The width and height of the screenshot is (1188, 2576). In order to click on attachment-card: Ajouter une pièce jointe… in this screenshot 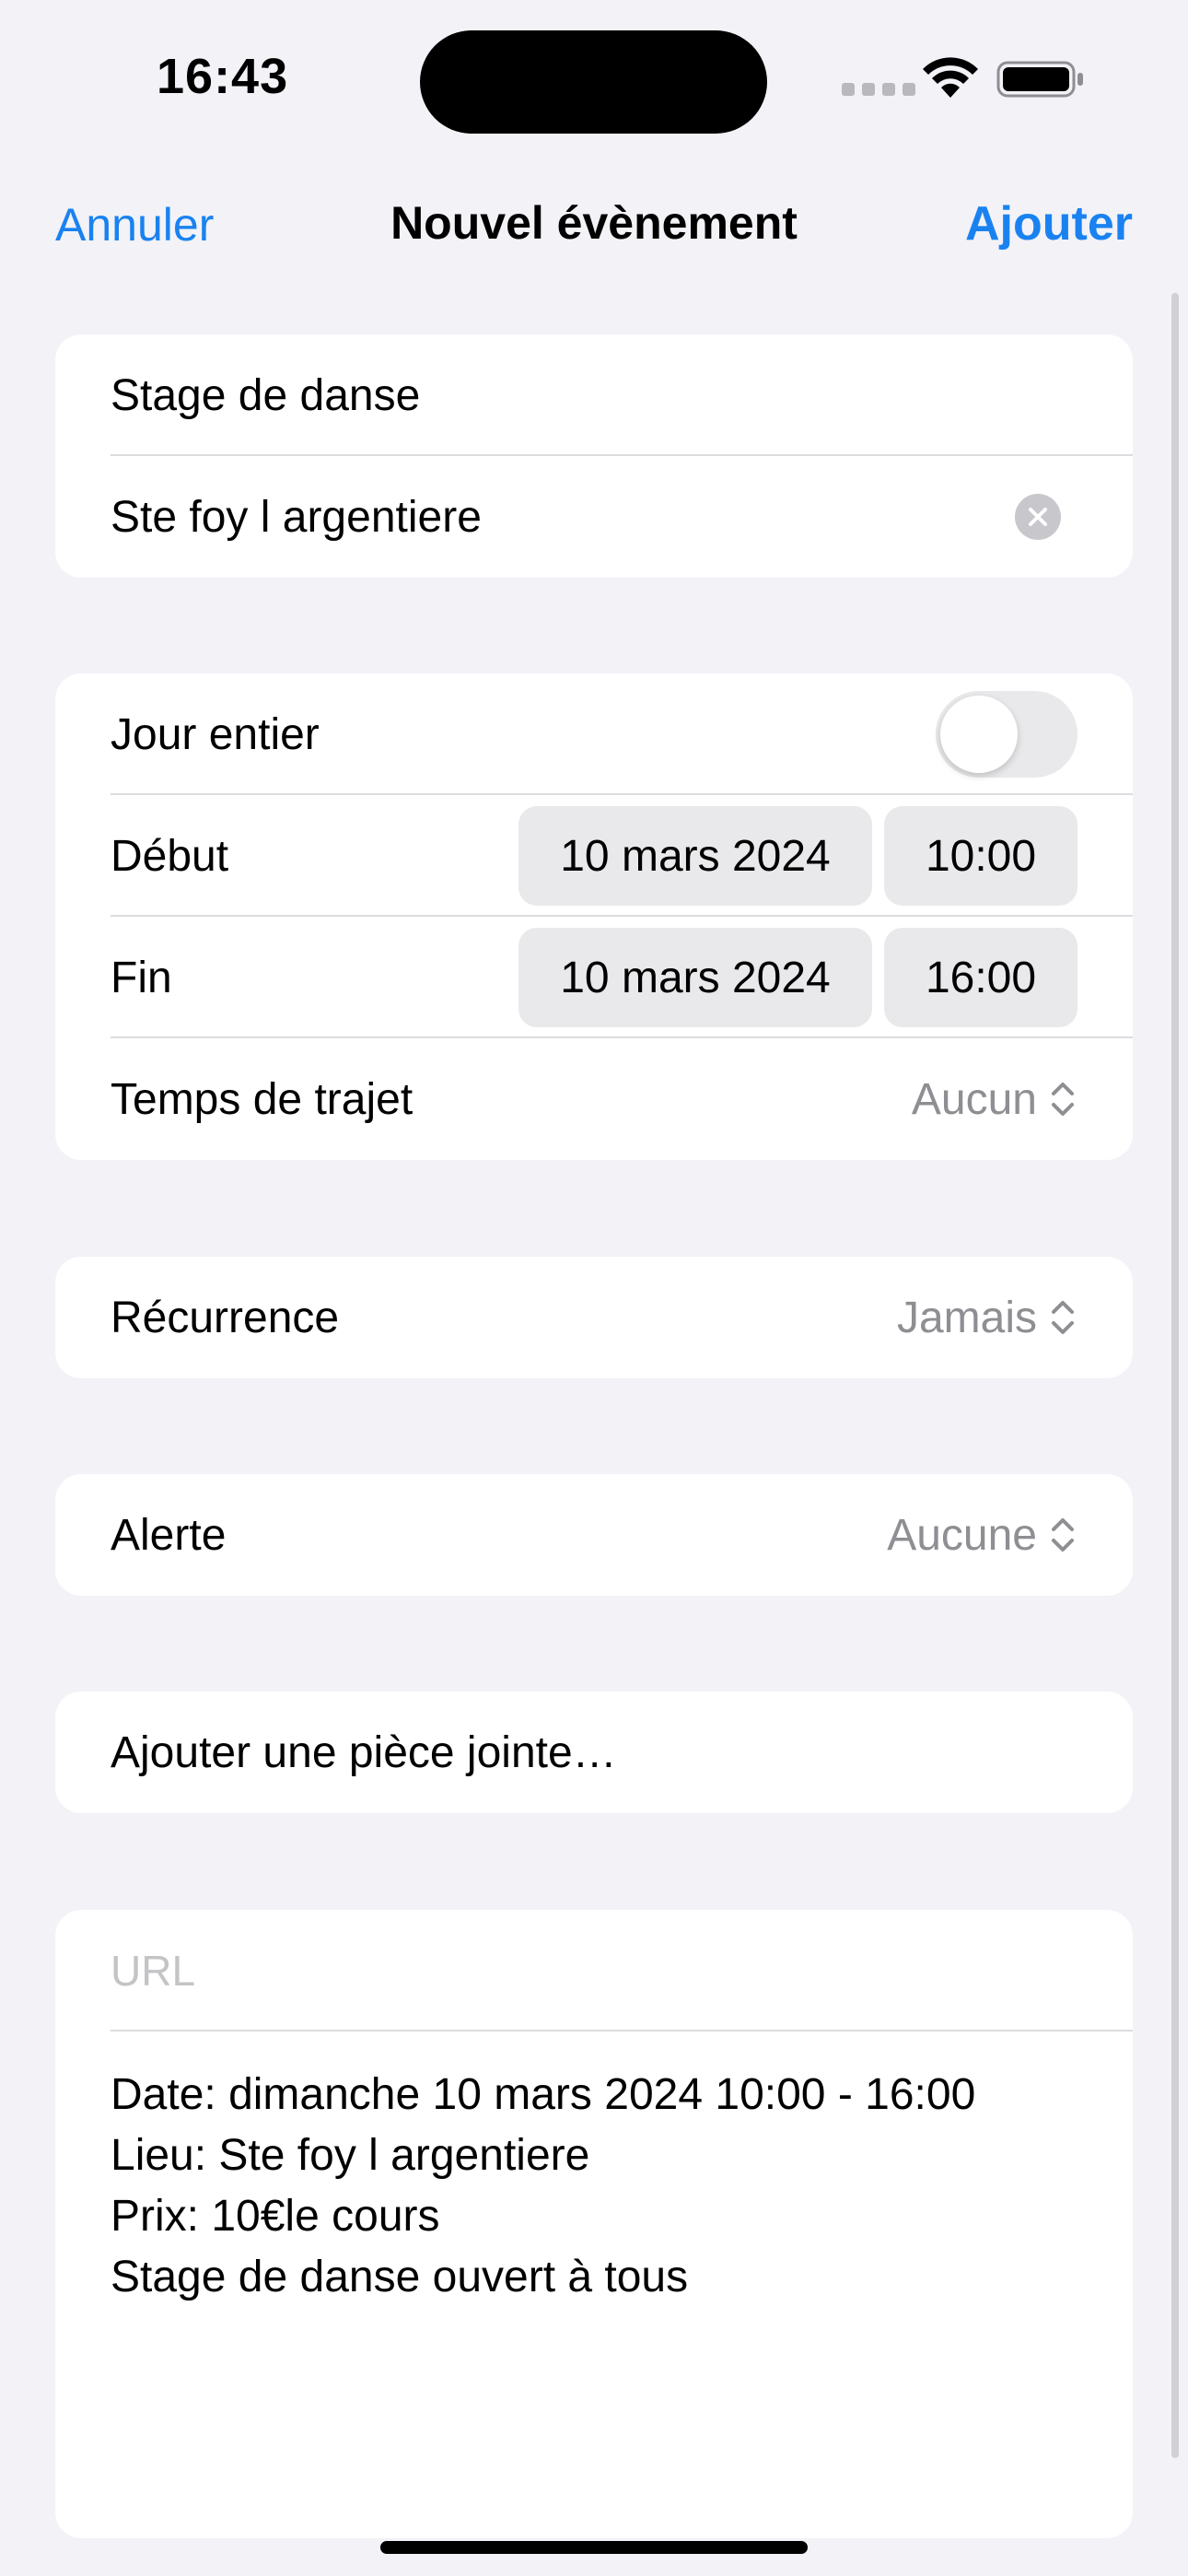, I will do `click(594, 1752)`.